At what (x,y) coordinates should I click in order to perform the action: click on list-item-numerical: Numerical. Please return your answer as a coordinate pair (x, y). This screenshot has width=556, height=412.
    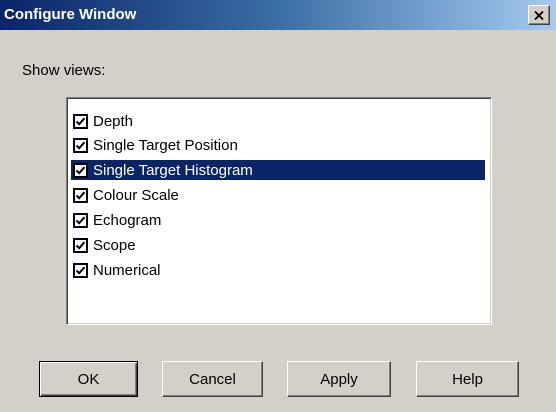
    Looking at the image, I should click on (278, 270).